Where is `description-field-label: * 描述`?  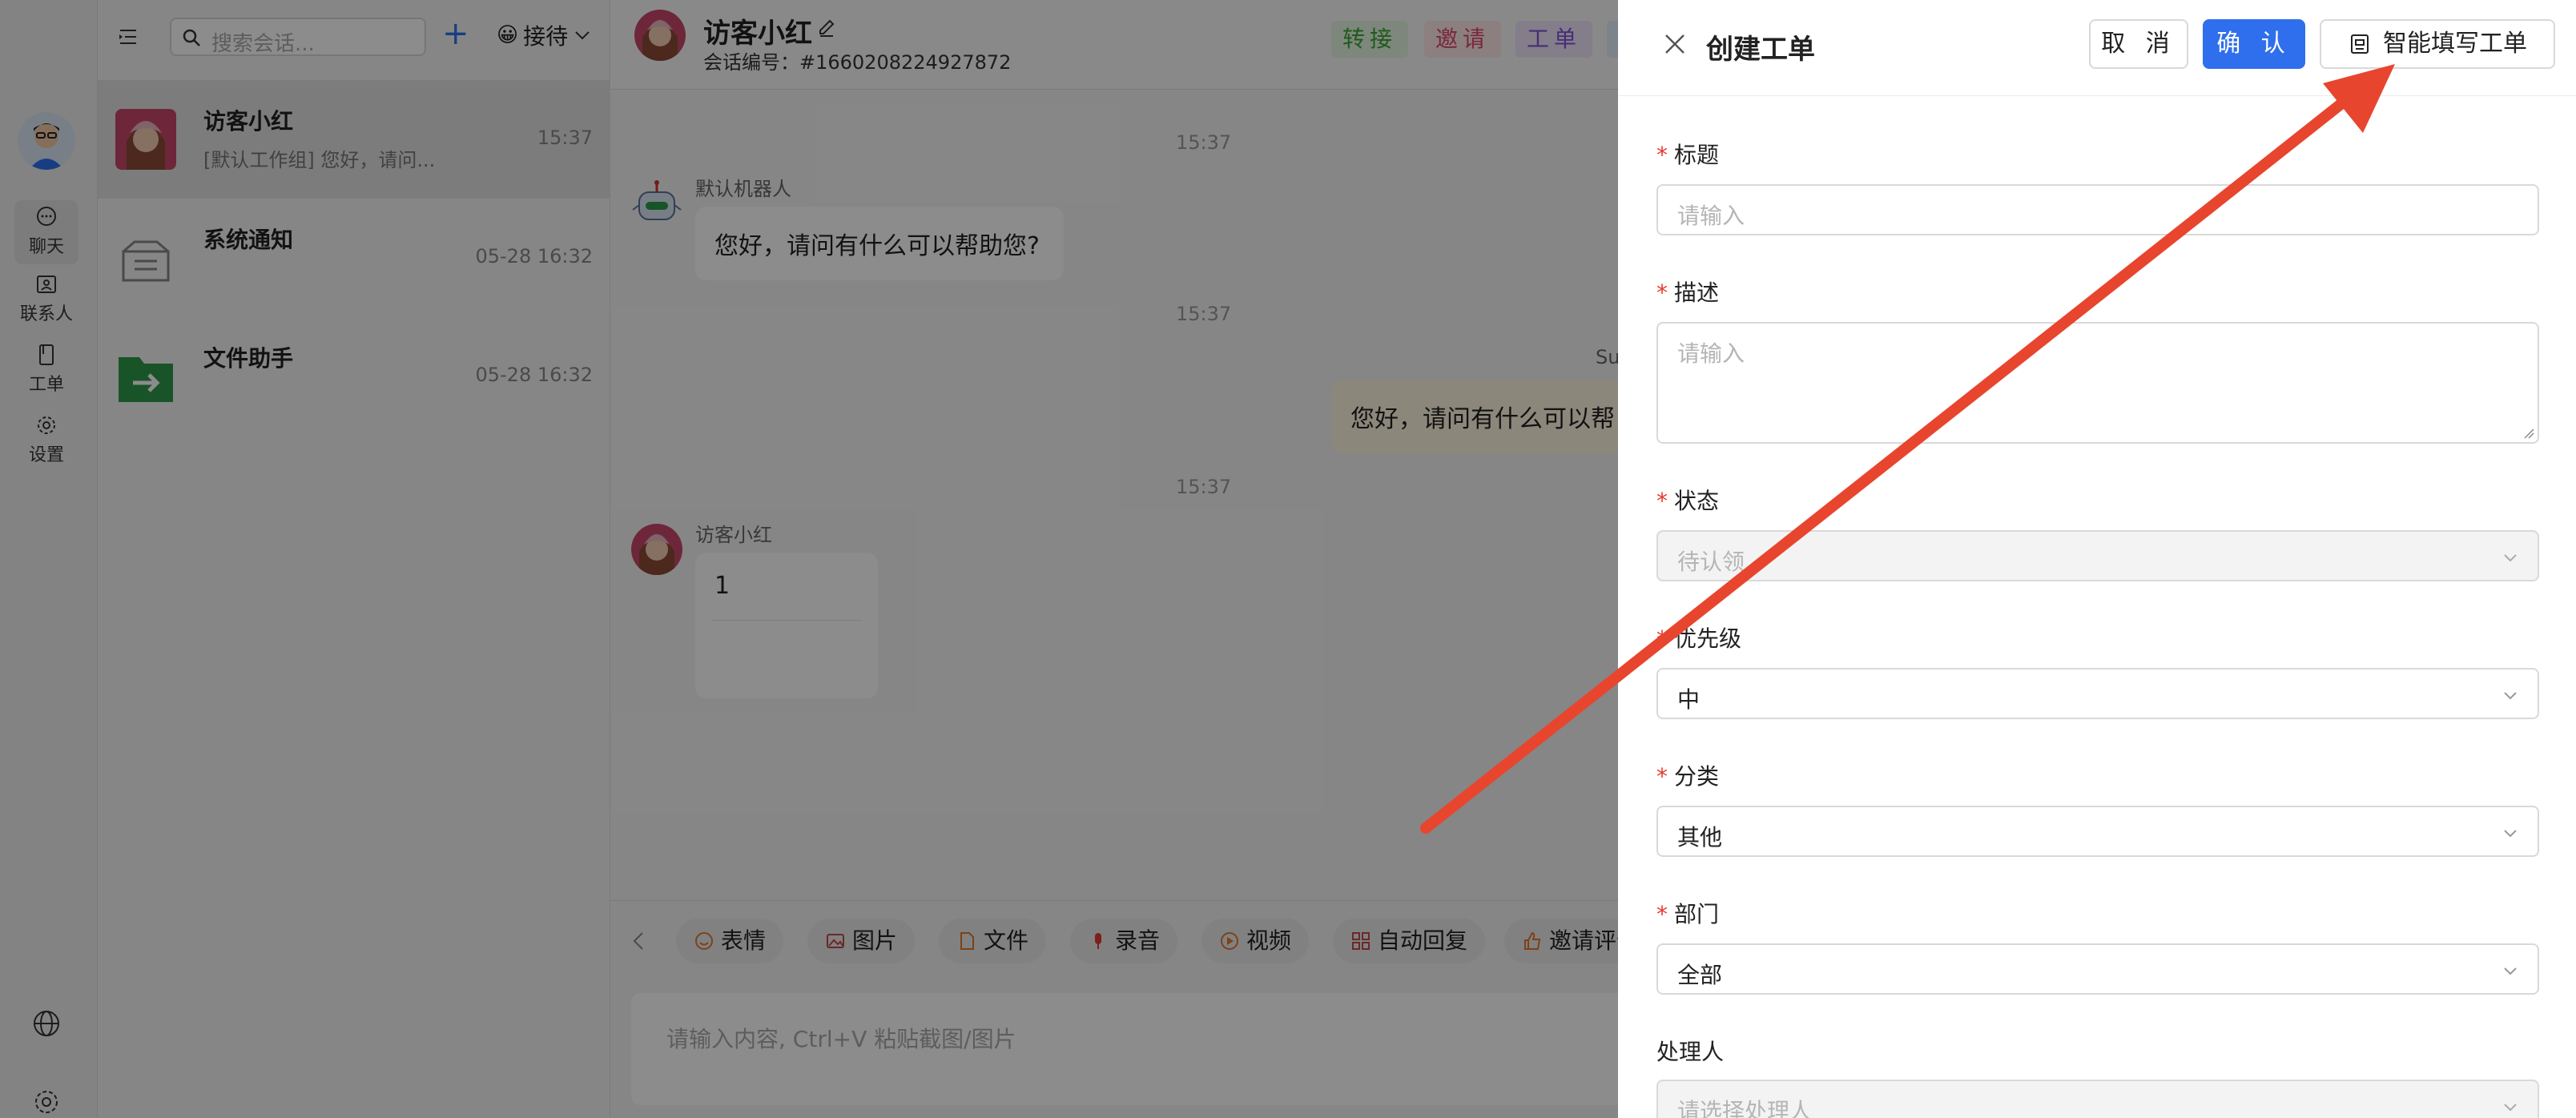 description-field-label: * 描述 is located at coordinates (1687, 291).